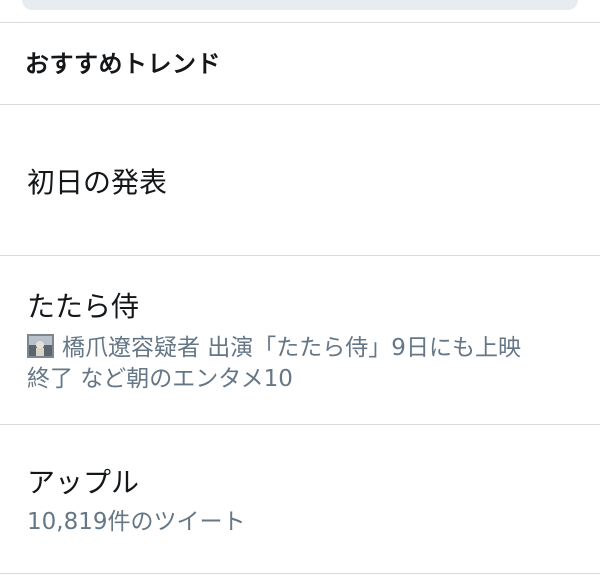  What do you see at coordinates (160, 379) in the screenshot?
I see `news-line-2: 終了 など朝のエンタメ10` at bounding box center [160, 379].